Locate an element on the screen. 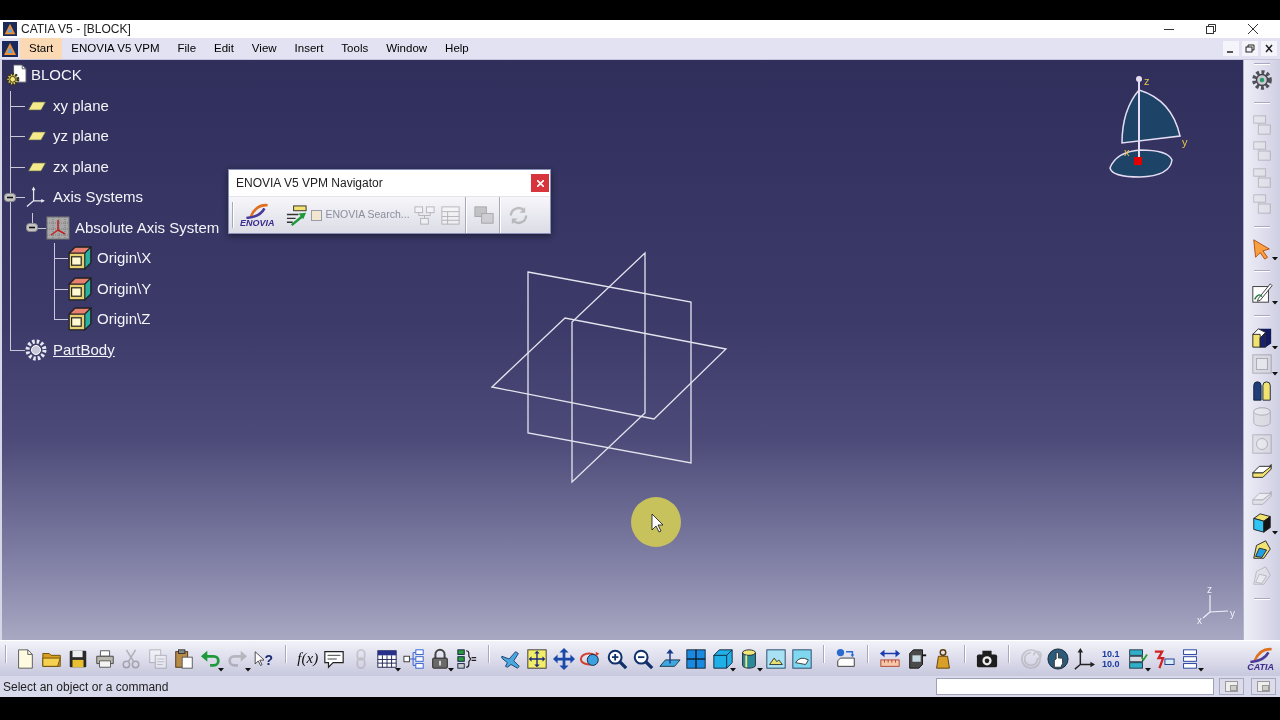  gear-icon is located at coordinates (1262, 80).